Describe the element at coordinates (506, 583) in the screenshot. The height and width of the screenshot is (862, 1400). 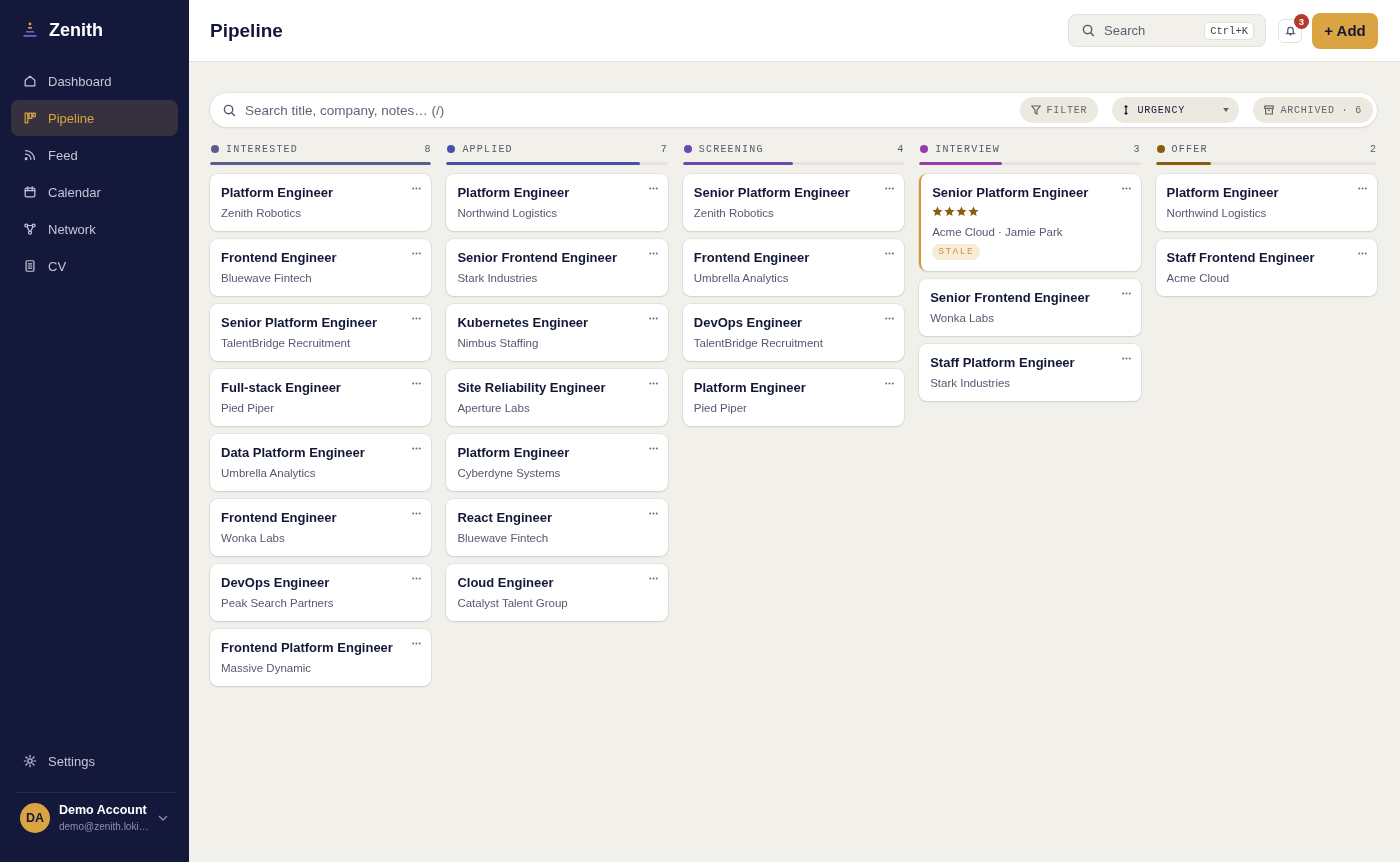
I see `card-title: Cloud Engineer` at that location.